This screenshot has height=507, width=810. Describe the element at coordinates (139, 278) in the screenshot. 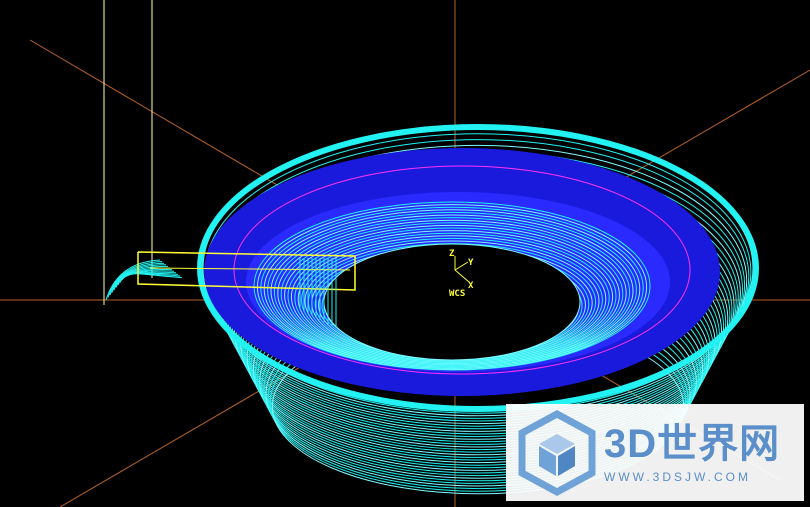

I see `lead-in-path` at that location.